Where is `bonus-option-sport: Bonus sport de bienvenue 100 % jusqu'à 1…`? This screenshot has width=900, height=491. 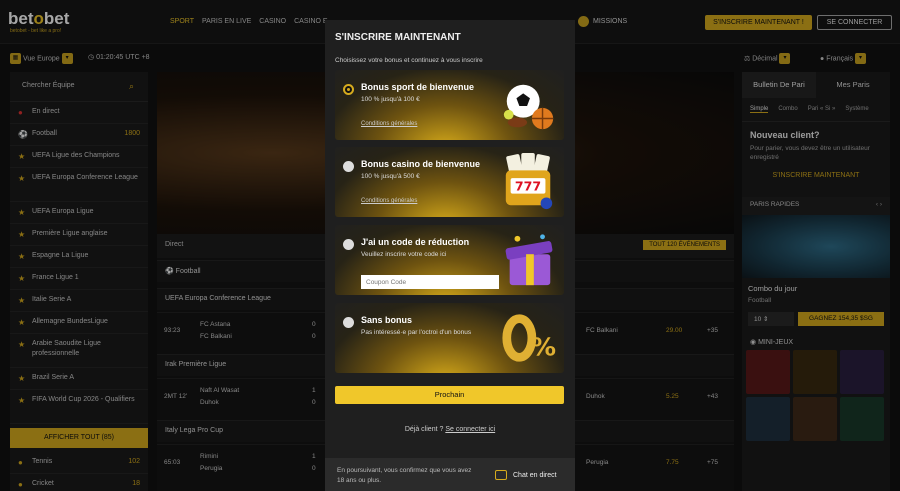 bonus-option-sport: Bonus sport de bienvenue 100 % jusqu'à 1… is located at coordinates (449, 105).